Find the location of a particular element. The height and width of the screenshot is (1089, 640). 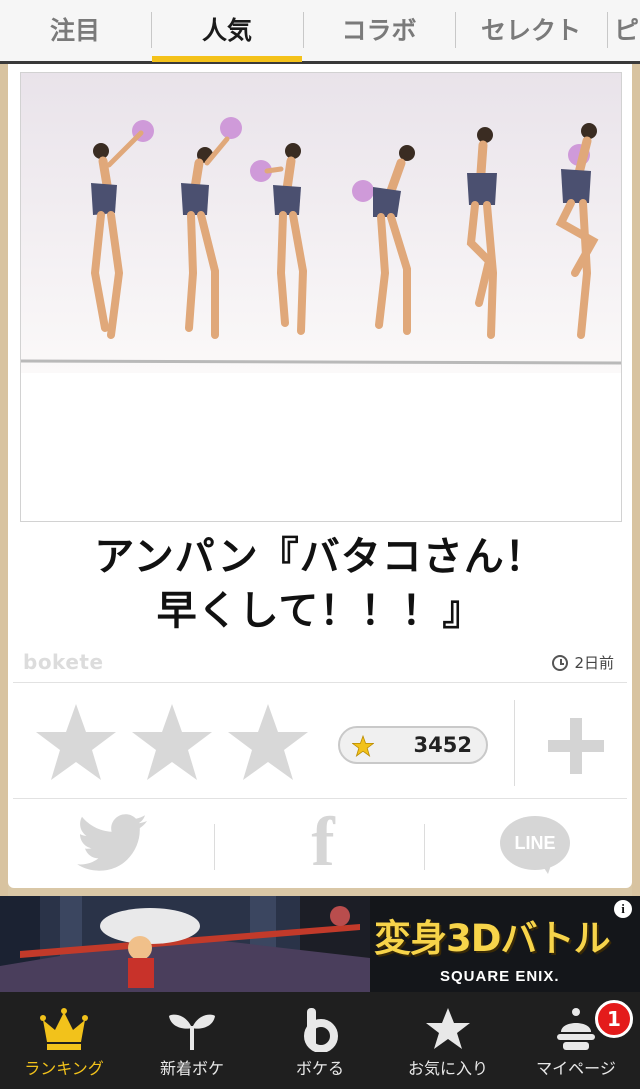

posted-time: 2日前 is located at coordinates (583, 662).